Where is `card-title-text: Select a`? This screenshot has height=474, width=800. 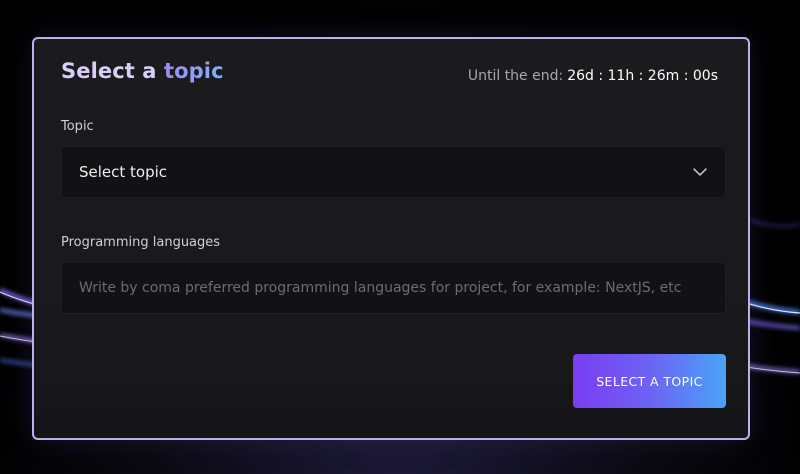
card-title-text: Select a is located at coordinates (112, 71).